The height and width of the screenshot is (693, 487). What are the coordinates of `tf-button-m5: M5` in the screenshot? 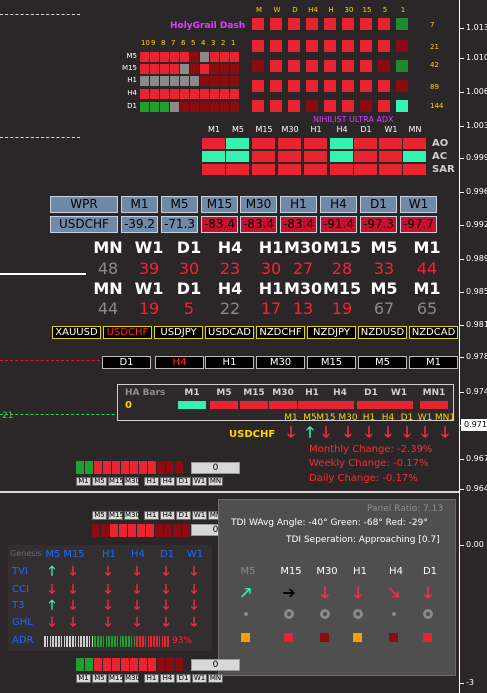 It's located at (382, 362).